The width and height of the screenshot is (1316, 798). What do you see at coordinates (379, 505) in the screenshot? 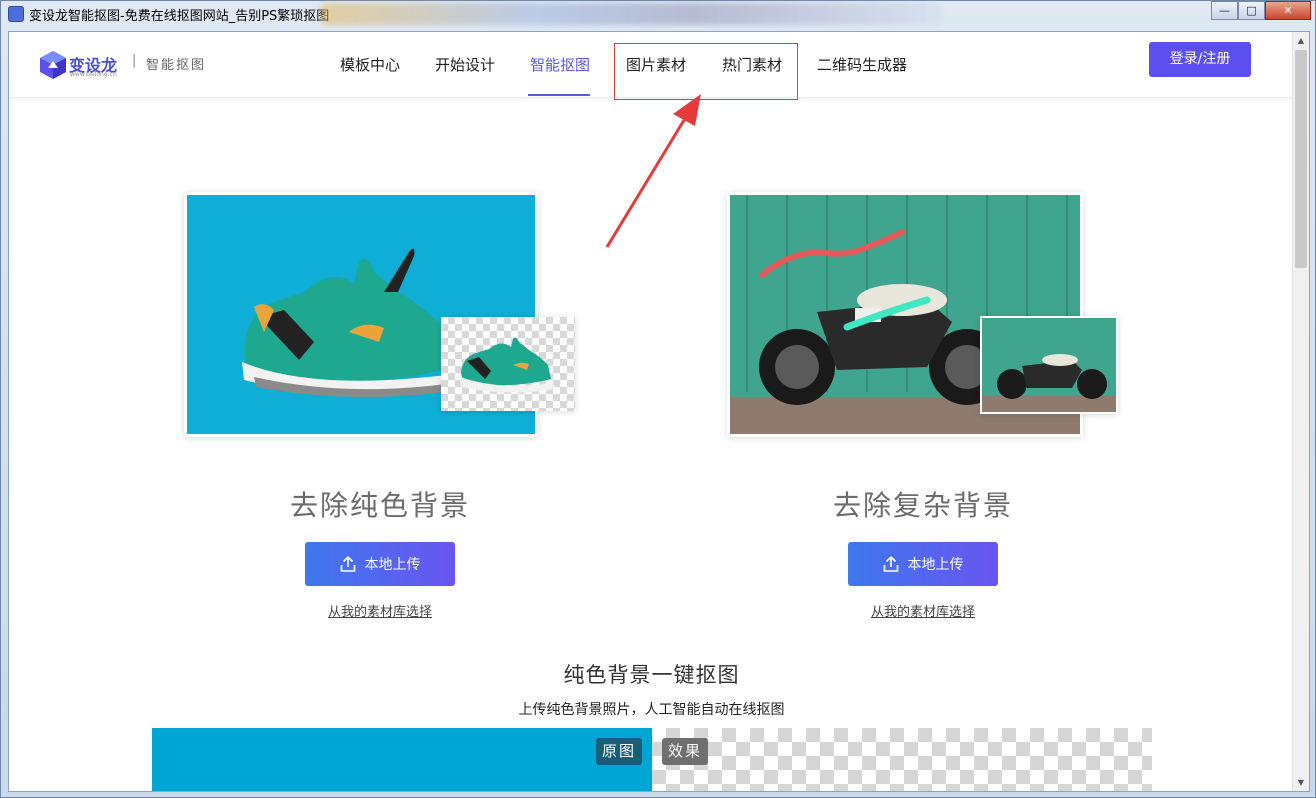
I see `feature-title-solid: 去除纯色背景` at bounding box center [379, 505].